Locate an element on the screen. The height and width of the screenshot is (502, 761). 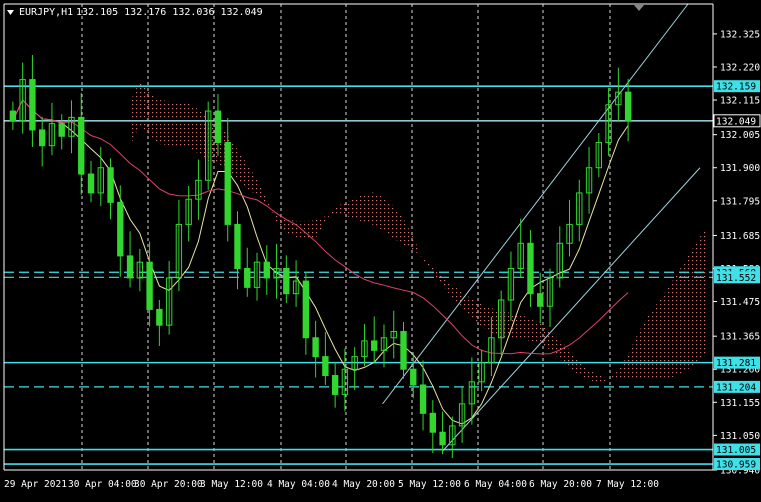
price-tag-label: 131.552 is located at coordinates (736, 278).